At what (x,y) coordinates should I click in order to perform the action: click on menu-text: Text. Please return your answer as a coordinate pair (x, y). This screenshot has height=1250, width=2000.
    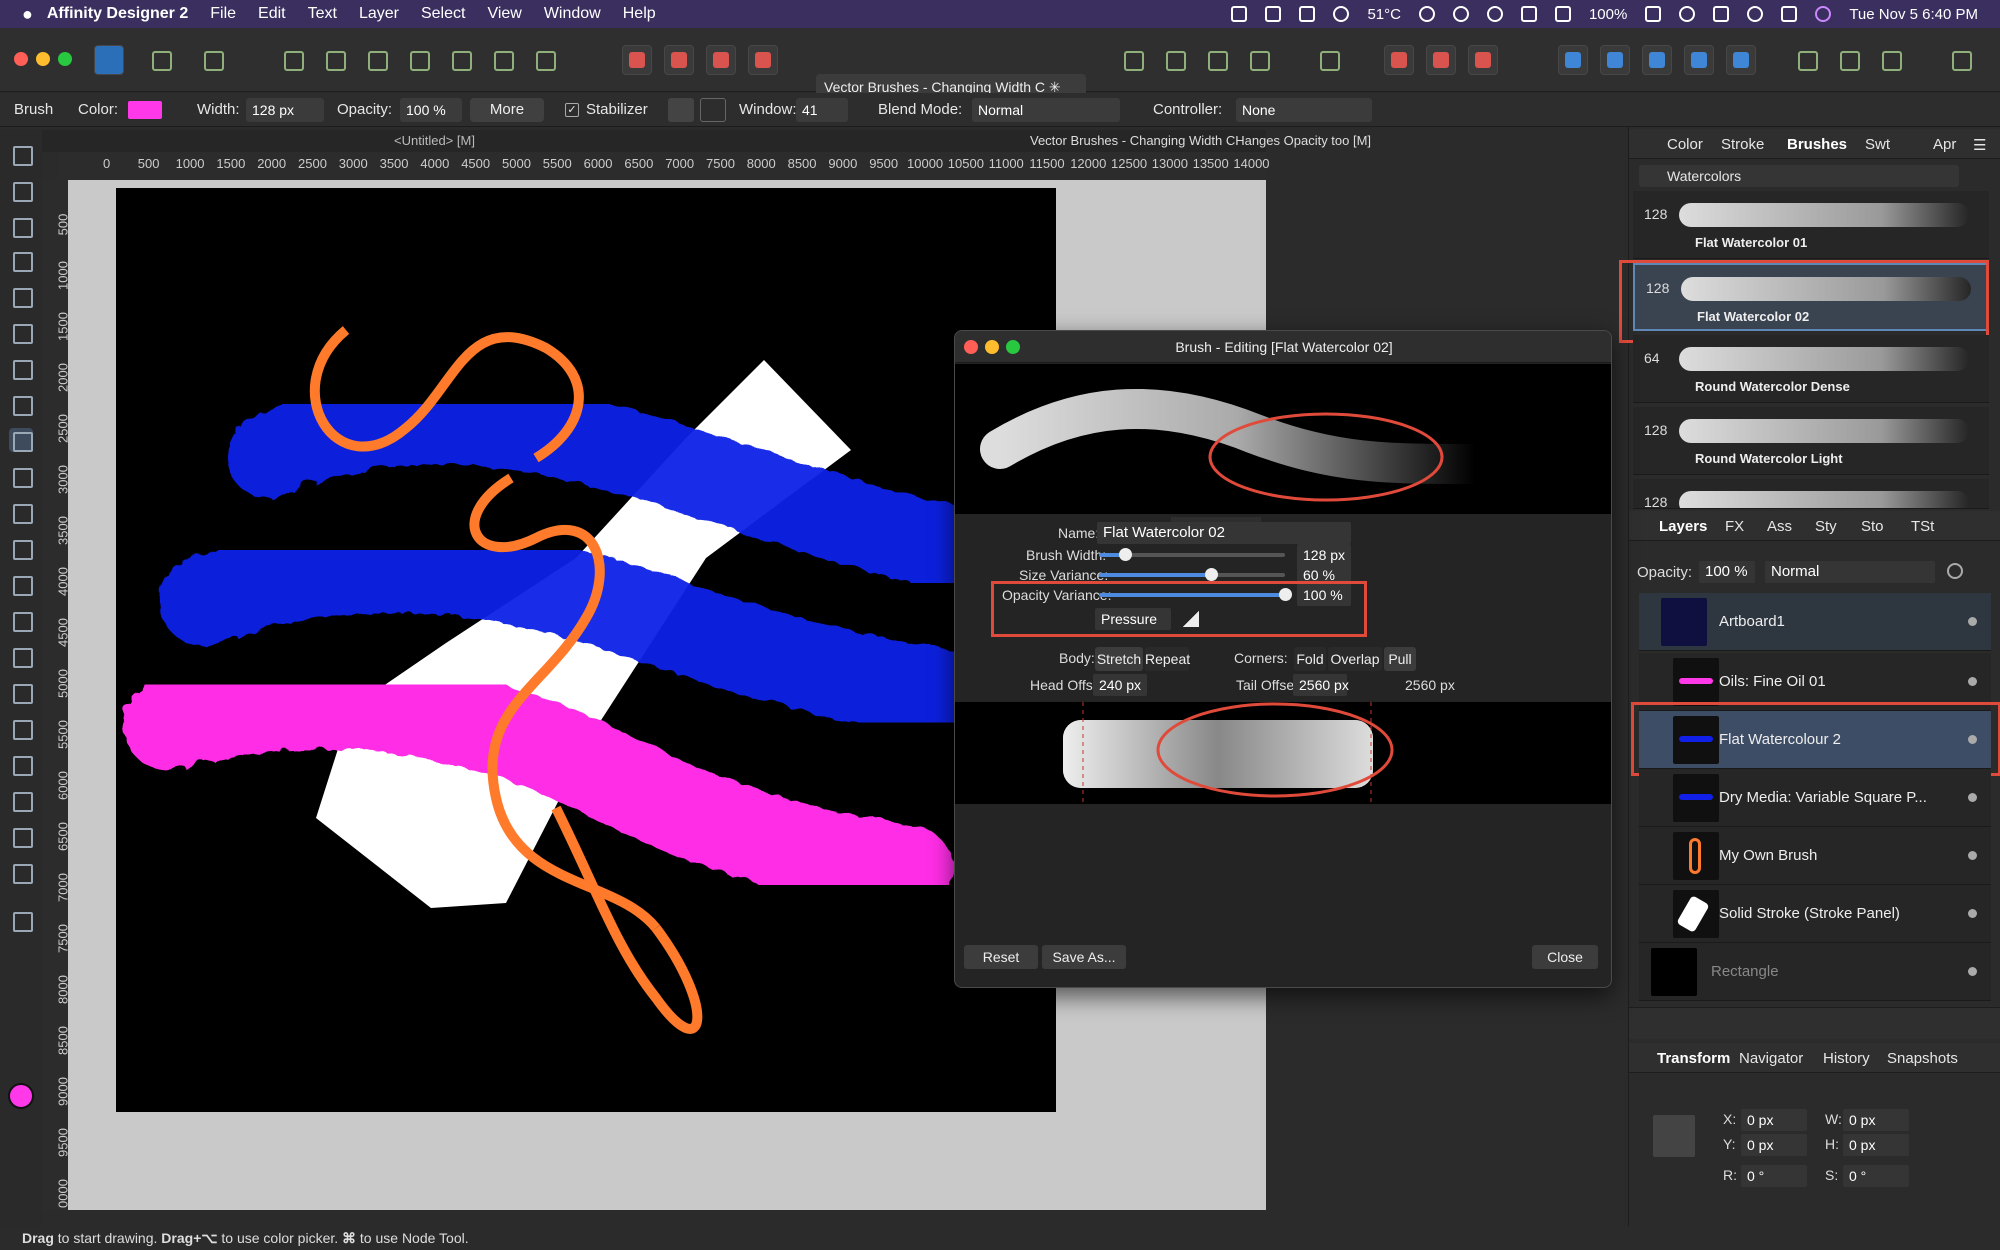
    Looking at the image, I should click on (322, 14).